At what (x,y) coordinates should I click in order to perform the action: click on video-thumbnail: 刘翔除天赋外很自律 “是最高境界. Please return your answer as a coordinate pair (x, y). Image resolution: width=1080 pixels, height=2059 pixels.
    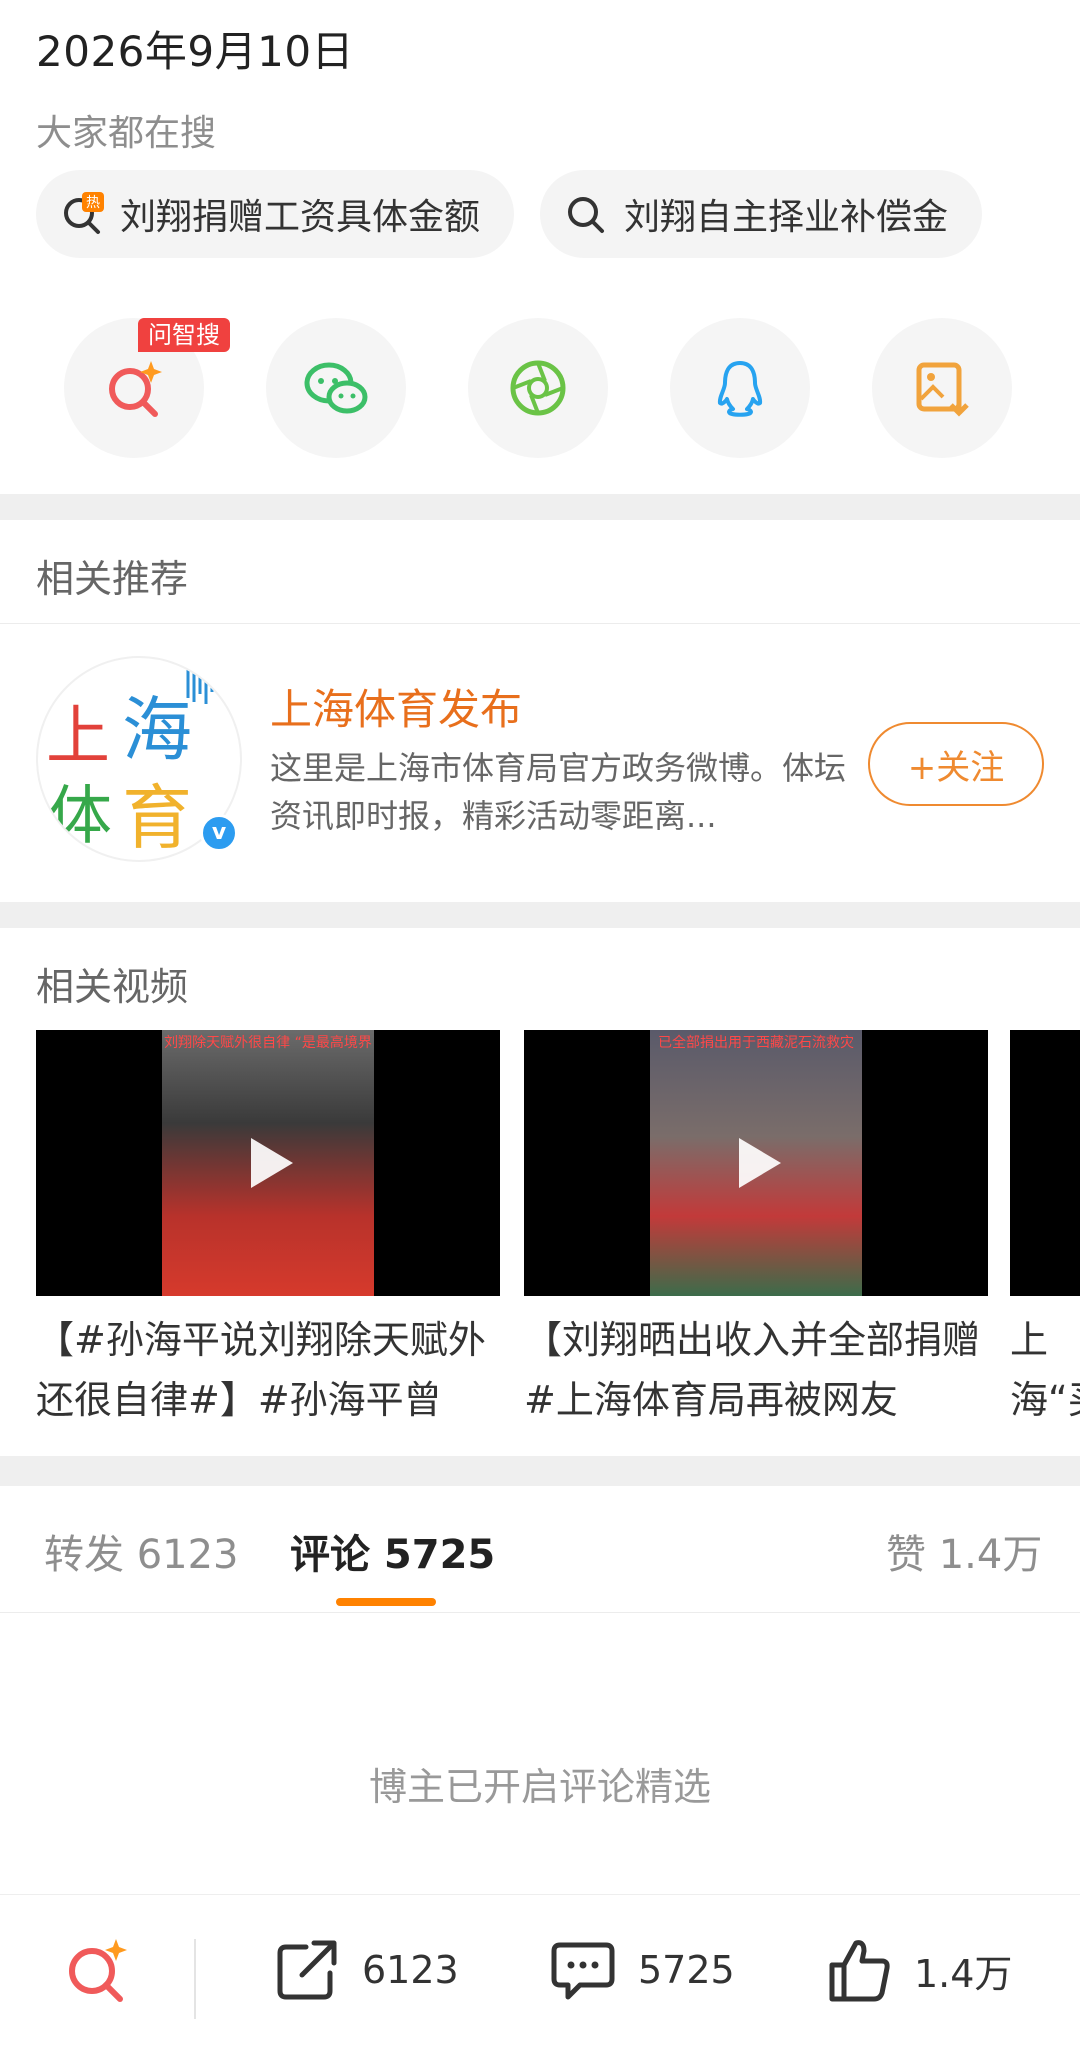
    Looking at the image, I should click on (268, 1163).